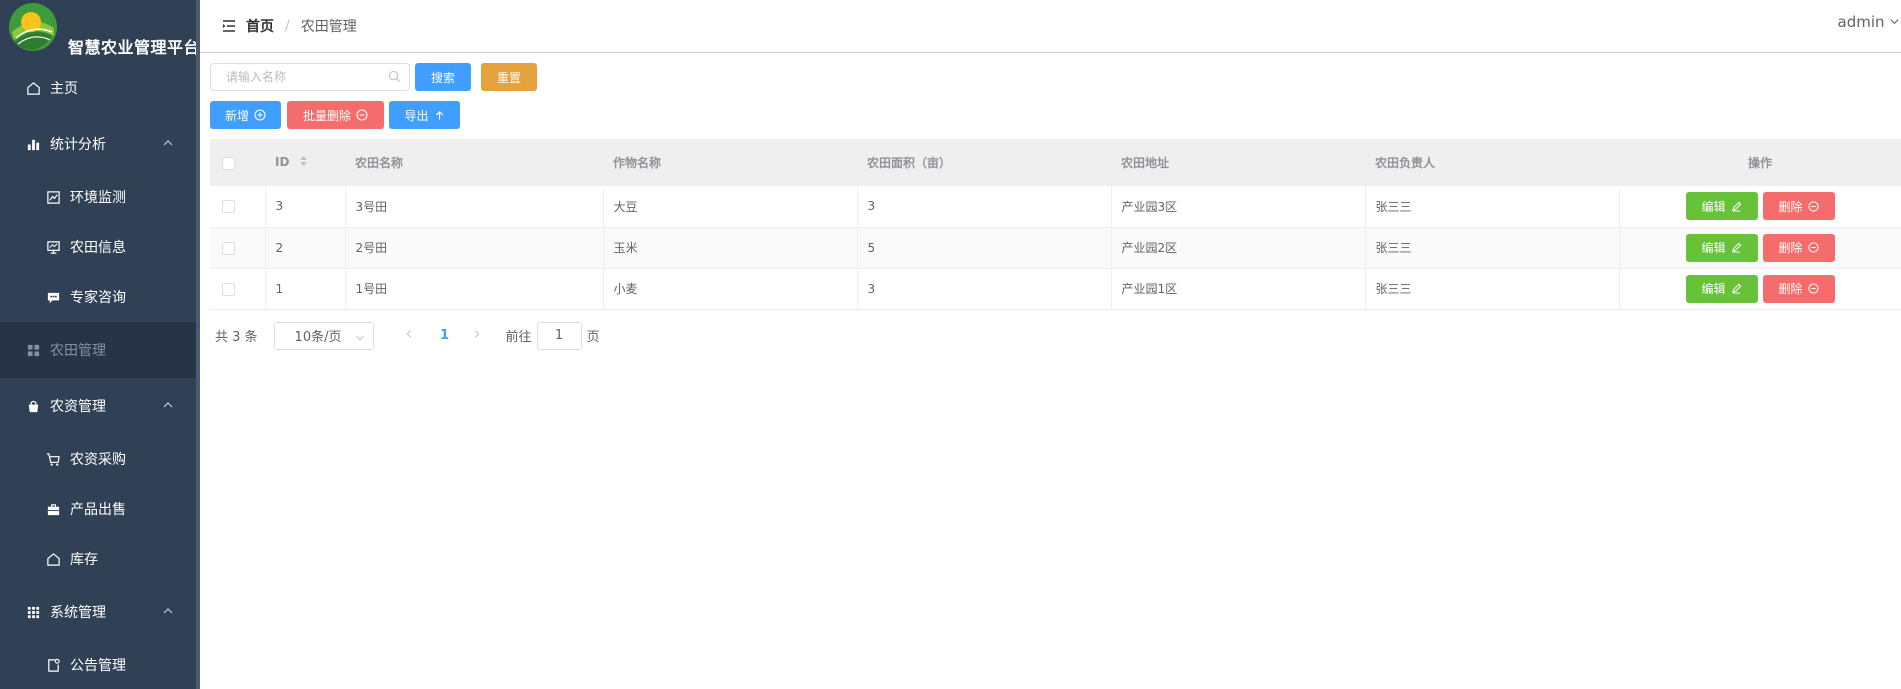  Describe the element at coordinates (33, 612) in the screenshot. I see `apps-icon` at that location.